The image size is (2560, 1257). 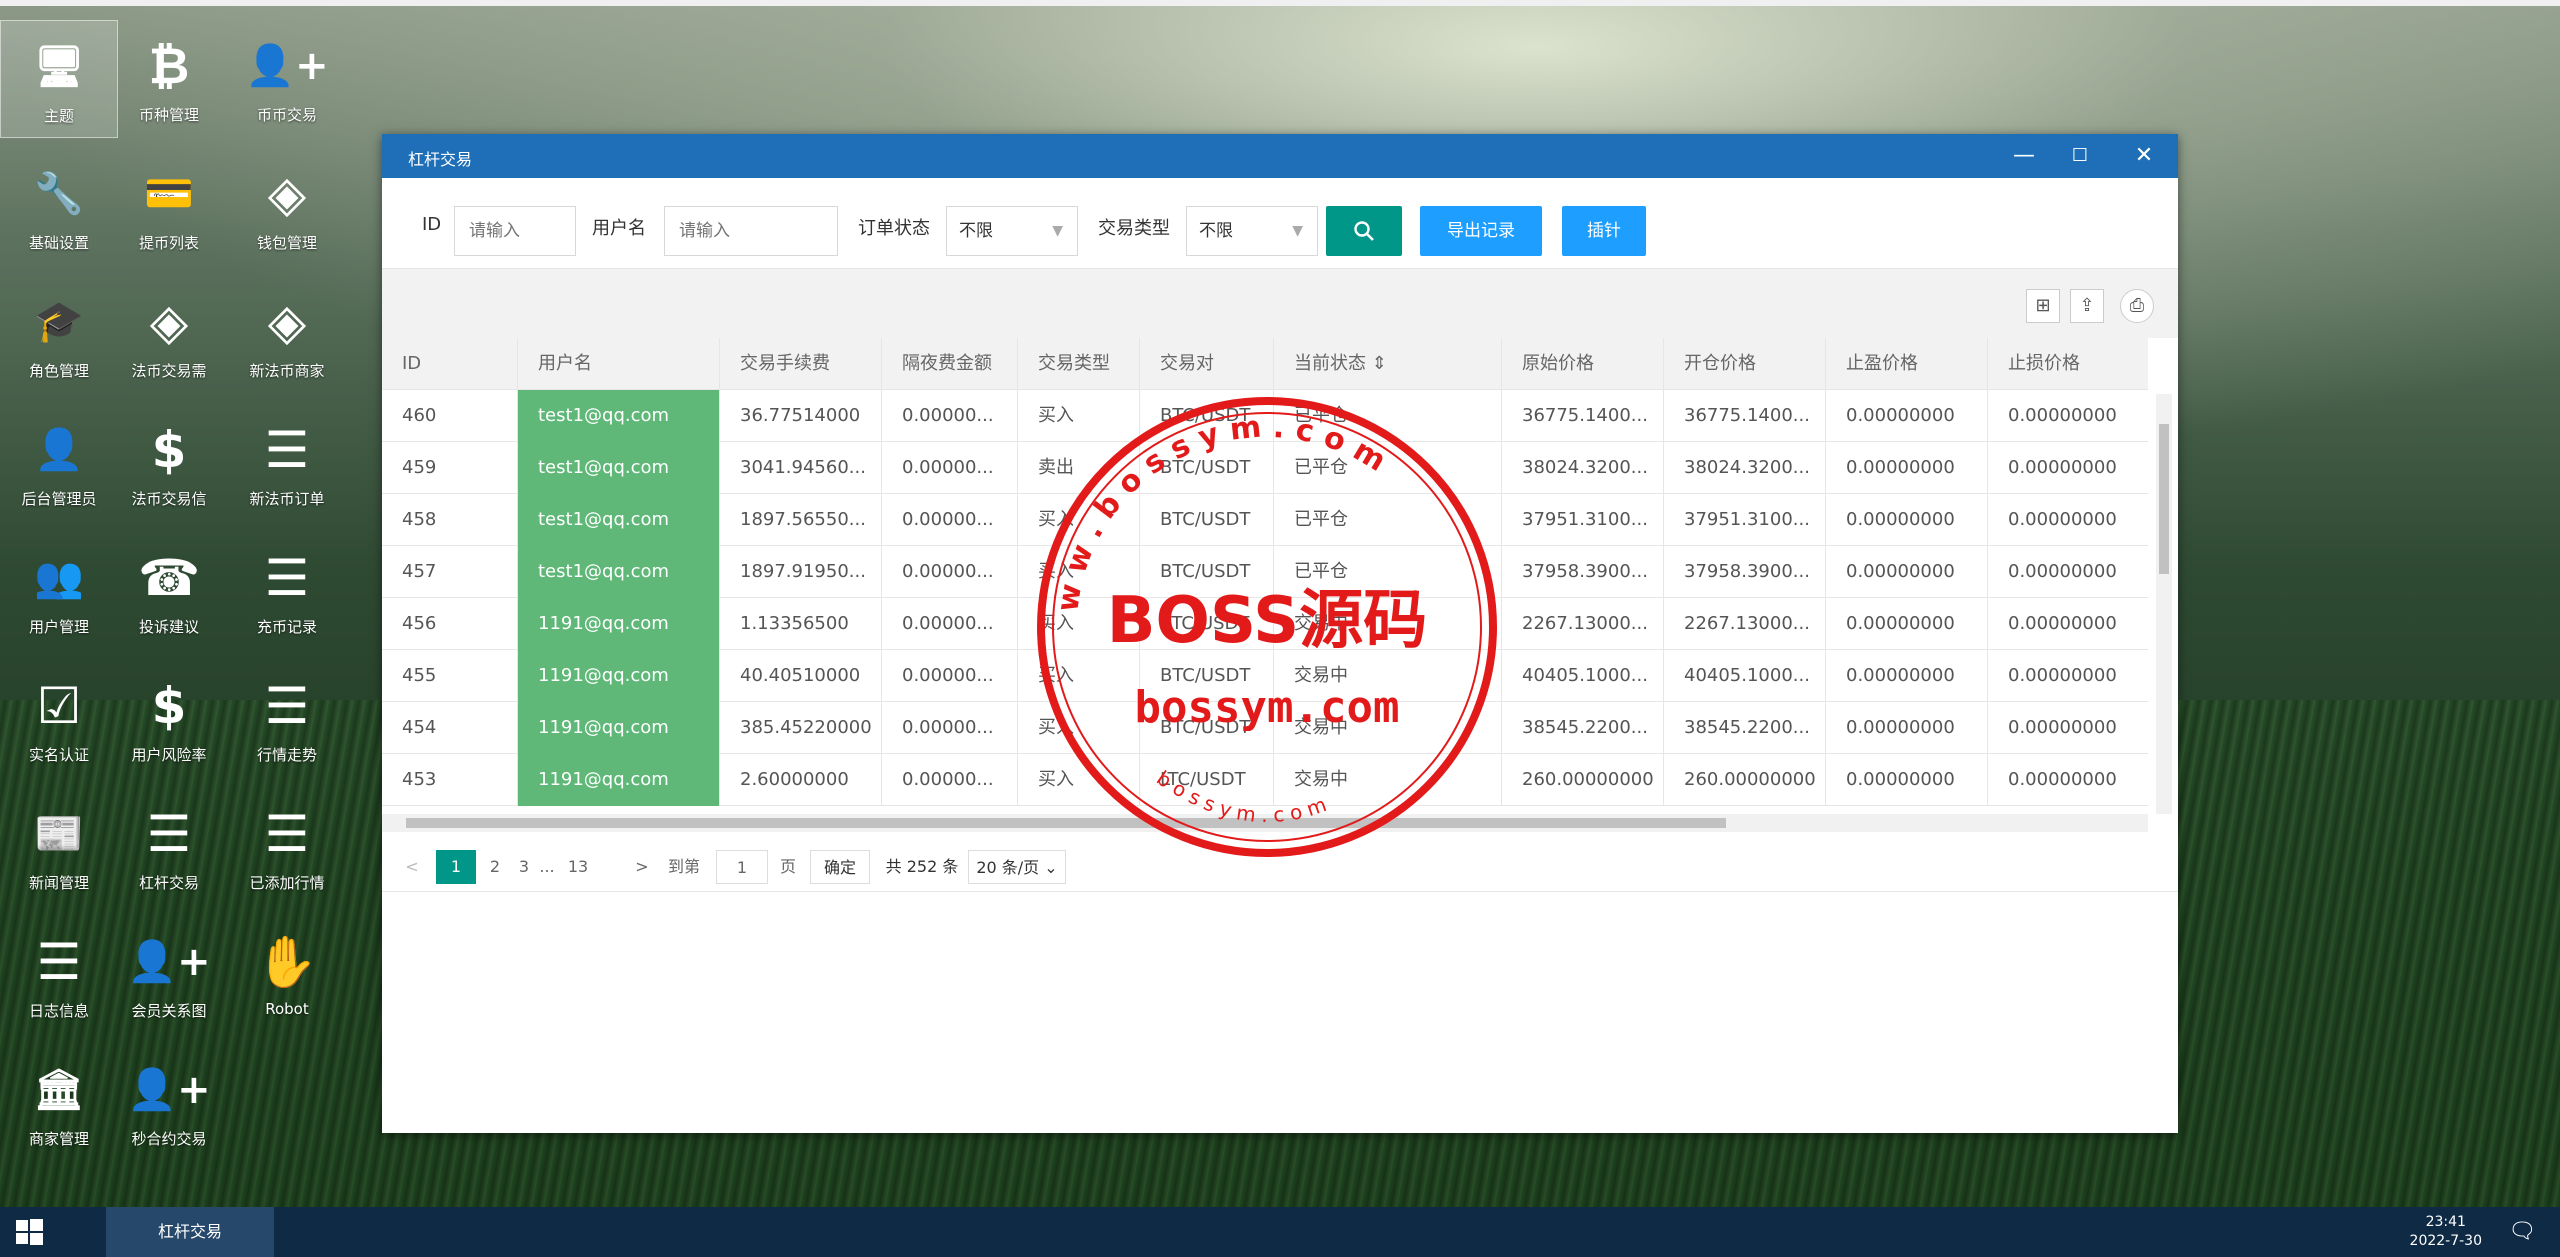 What do you see at coordinates (58, 1139) in the screenshot?
I see `desktop-icon-label: 商家管理` at bounding box center [58, 1139].